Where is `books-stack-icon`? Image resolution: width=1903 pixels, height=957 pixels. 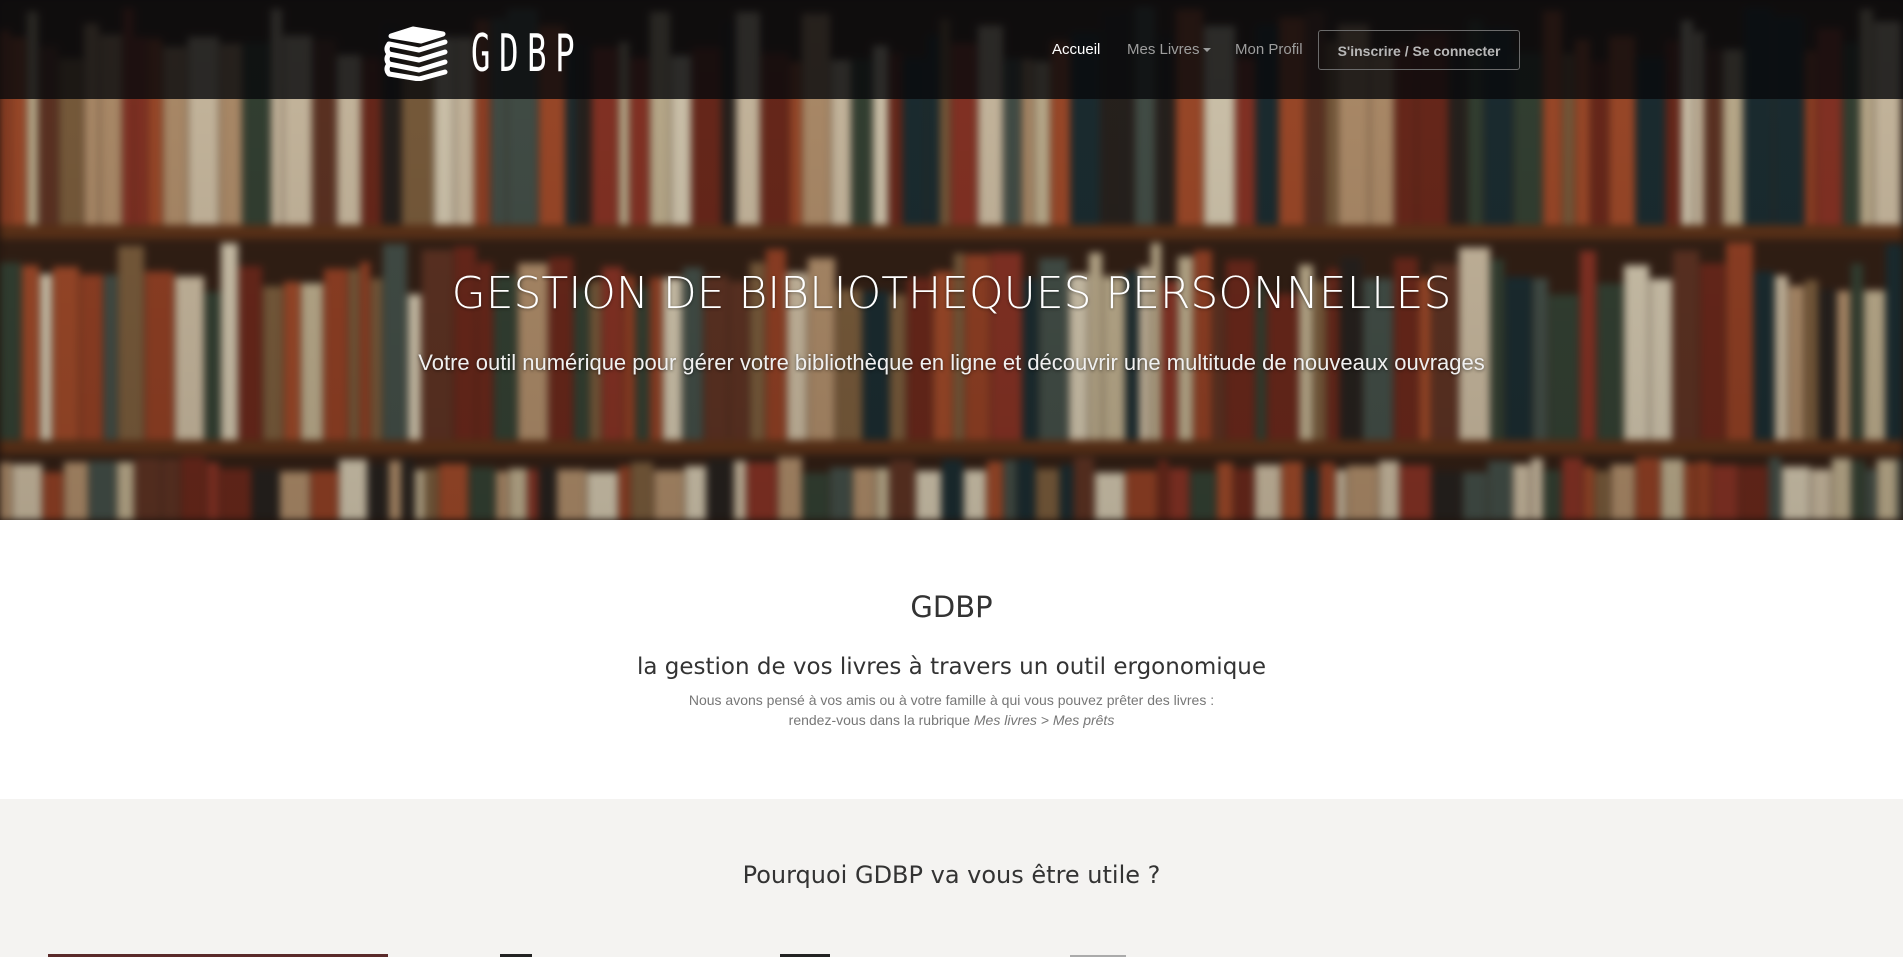 books-stack-icon is located at coordinates (416, 53).